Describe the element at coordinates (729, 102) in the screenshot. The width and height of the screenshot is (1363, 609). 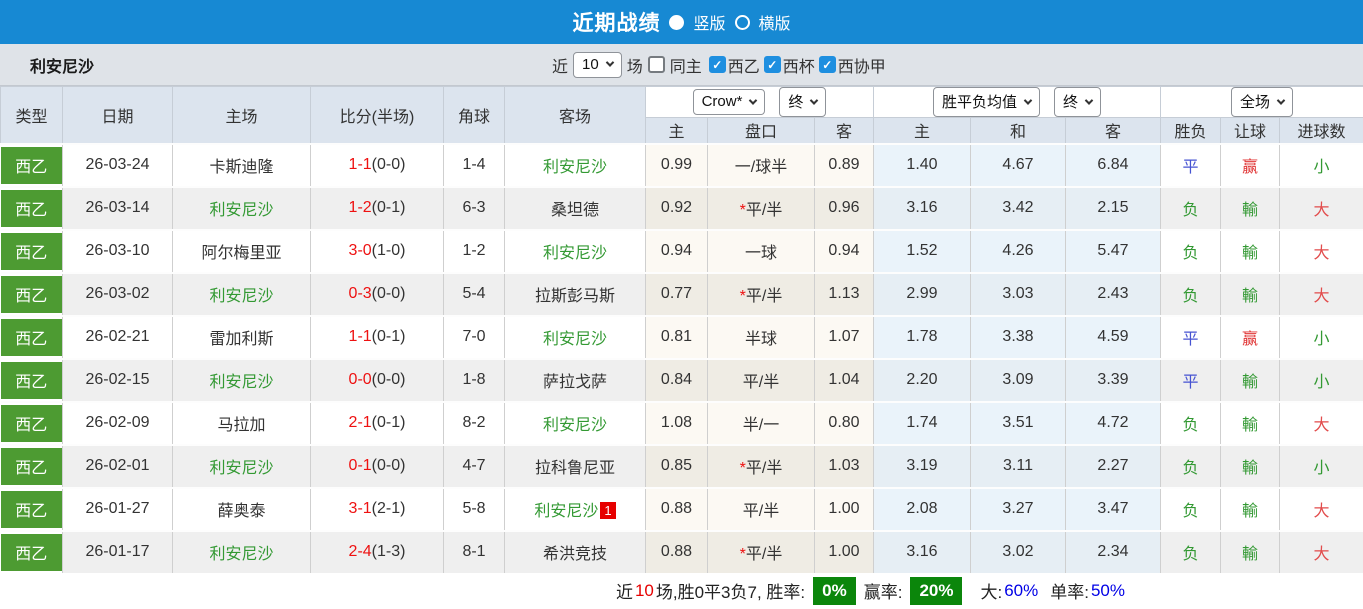
I see `odds-company-select: Crow*` at that location.